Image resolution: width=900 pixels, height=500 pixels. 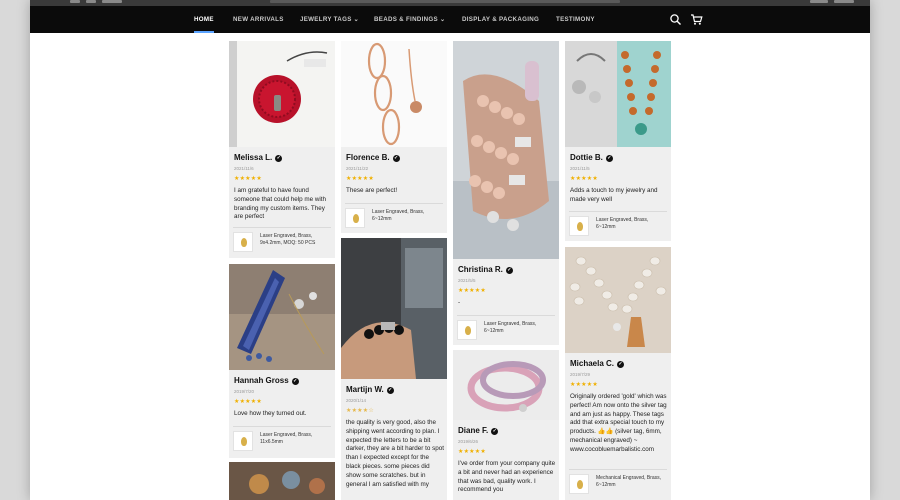 What do you see at coordinates (675, 19) in the screenshot?
I see `search-icon` at bounding box center [675, 19].